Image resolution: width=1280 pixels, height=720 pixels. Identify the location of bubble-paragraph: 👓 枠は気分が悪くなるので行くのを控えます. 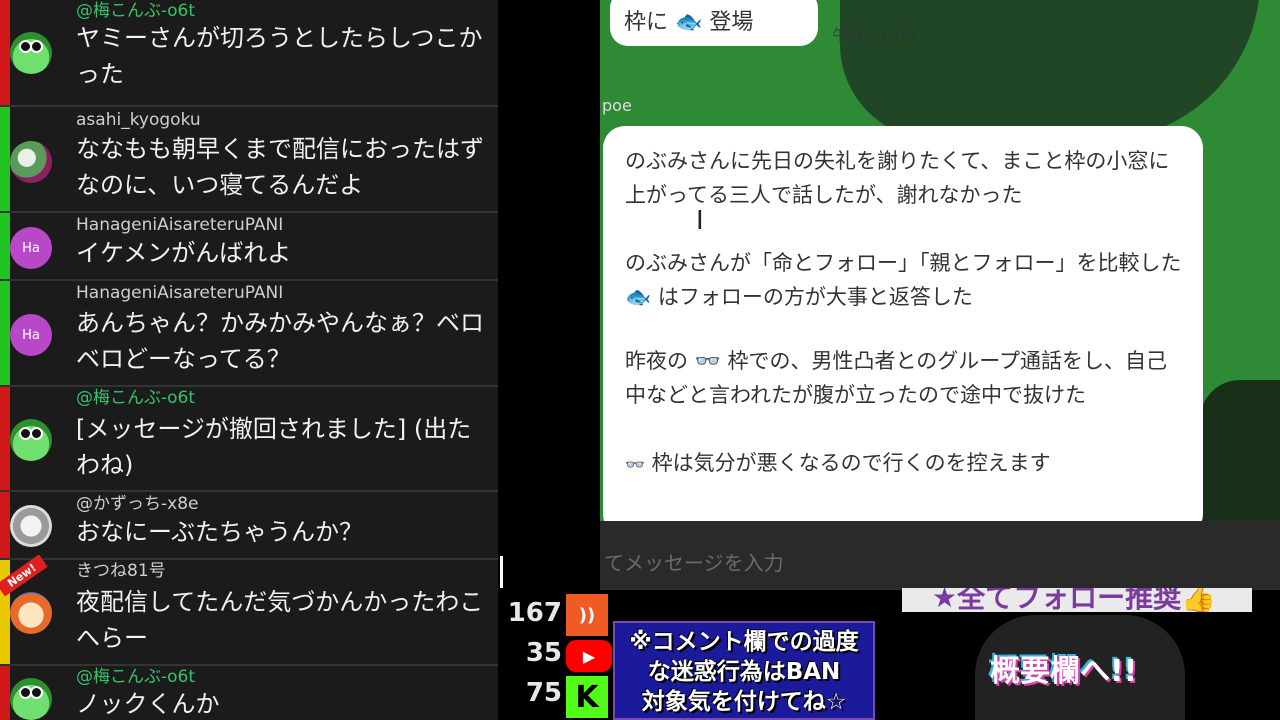
(905, 464).